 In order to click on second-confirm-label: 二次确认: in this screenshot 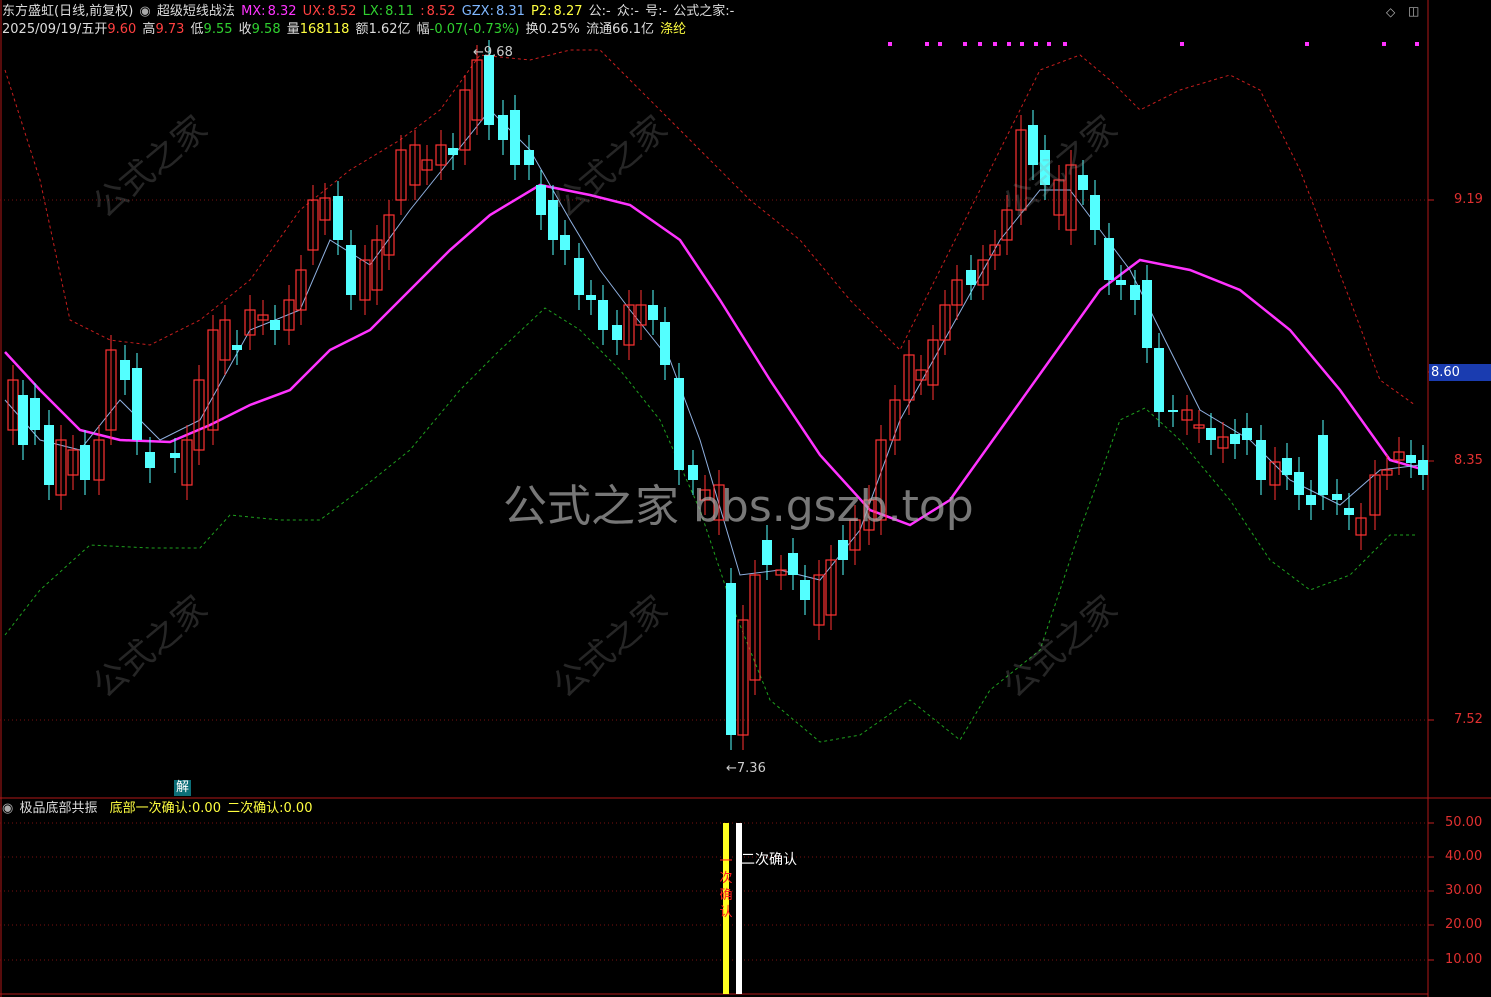, I will do `click(255, 808)`.